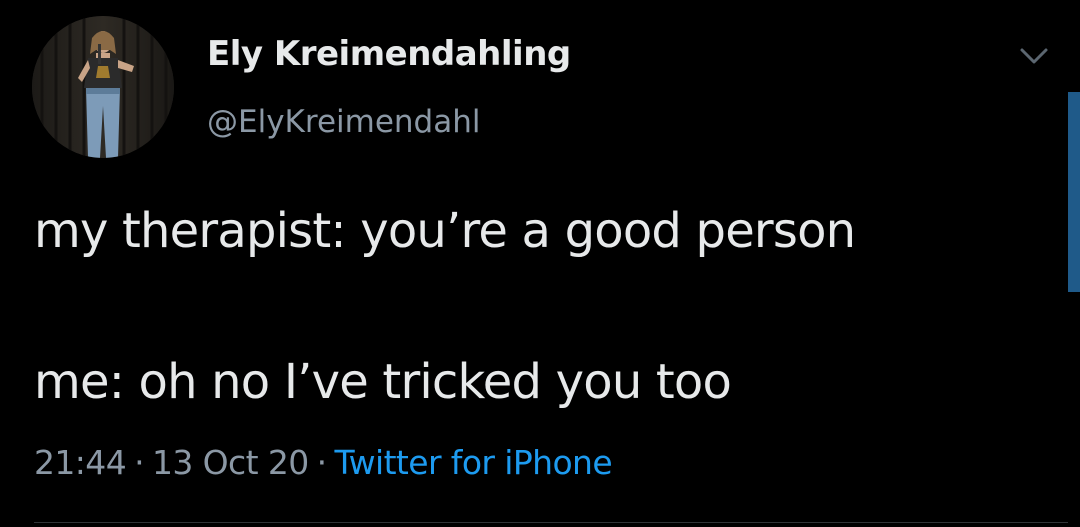  Describe the element at coordinates (551, 522) in the screenshot. I see `divider` at that location.